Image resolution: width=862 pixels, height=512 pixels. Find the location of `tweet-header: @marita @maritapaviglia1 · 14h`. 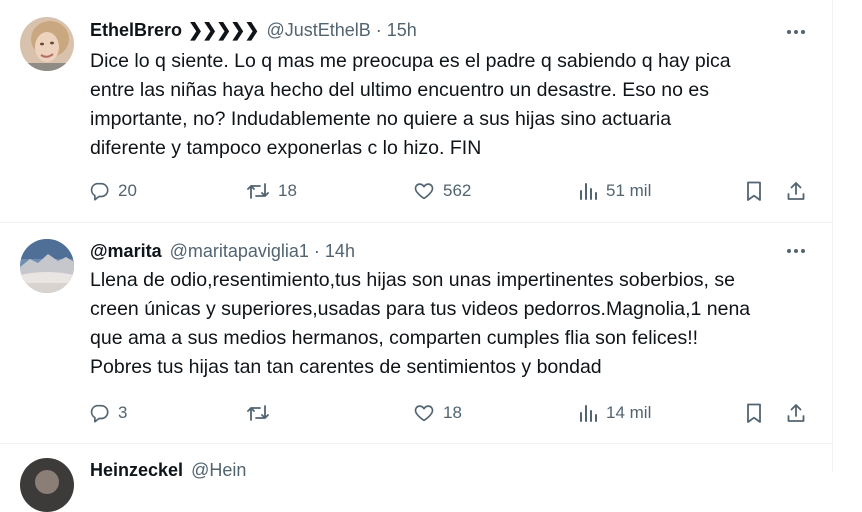

tweet-header: @marita @maritapaviglia1 · 14h is located at coordinates (435, 251).